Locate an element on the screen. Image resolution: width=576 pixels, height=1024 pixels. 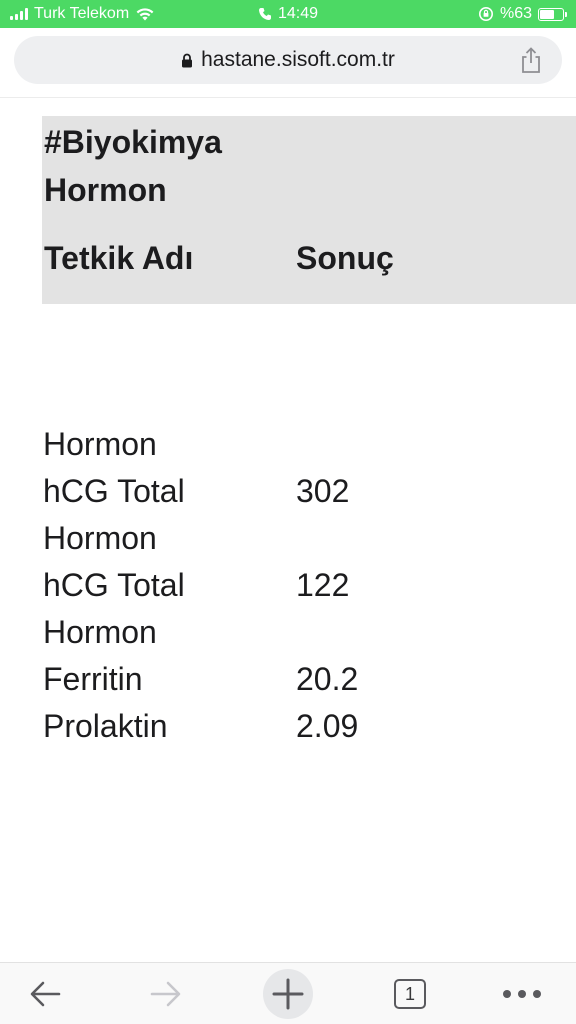
new-tab-circle is located at coordinates (288, 994).